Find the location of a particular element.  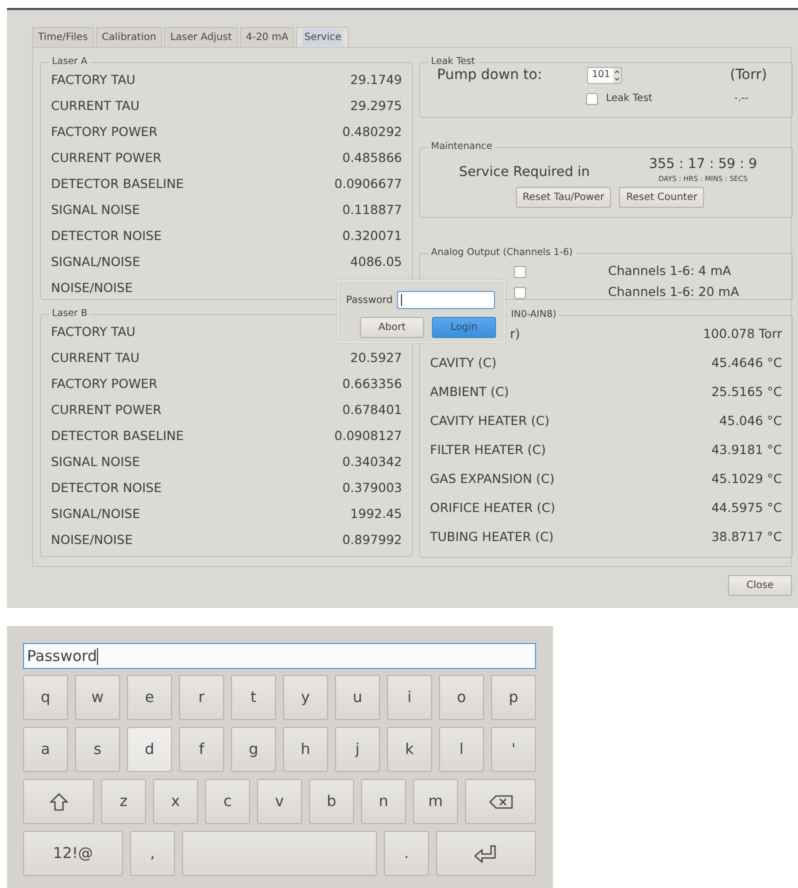

maintenance-label: Service Required in is located at coordinates (525, 172).